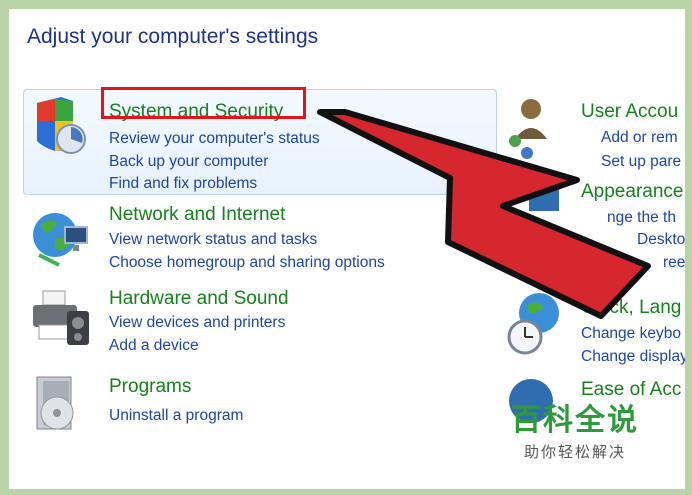 This screenshot has height=495, width=692. I want to click on watermark-sub: 助你轻松解决, so click(574, 452).